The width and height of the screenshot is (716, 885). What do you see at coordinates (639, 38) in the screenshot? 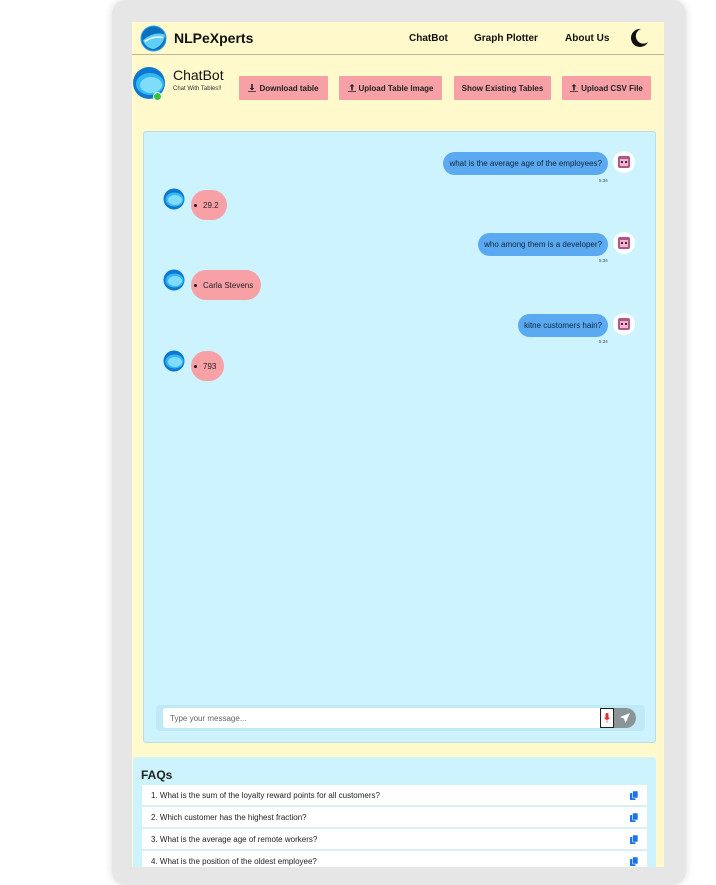
I see `moon-icon` at bounding box center [639, 38].